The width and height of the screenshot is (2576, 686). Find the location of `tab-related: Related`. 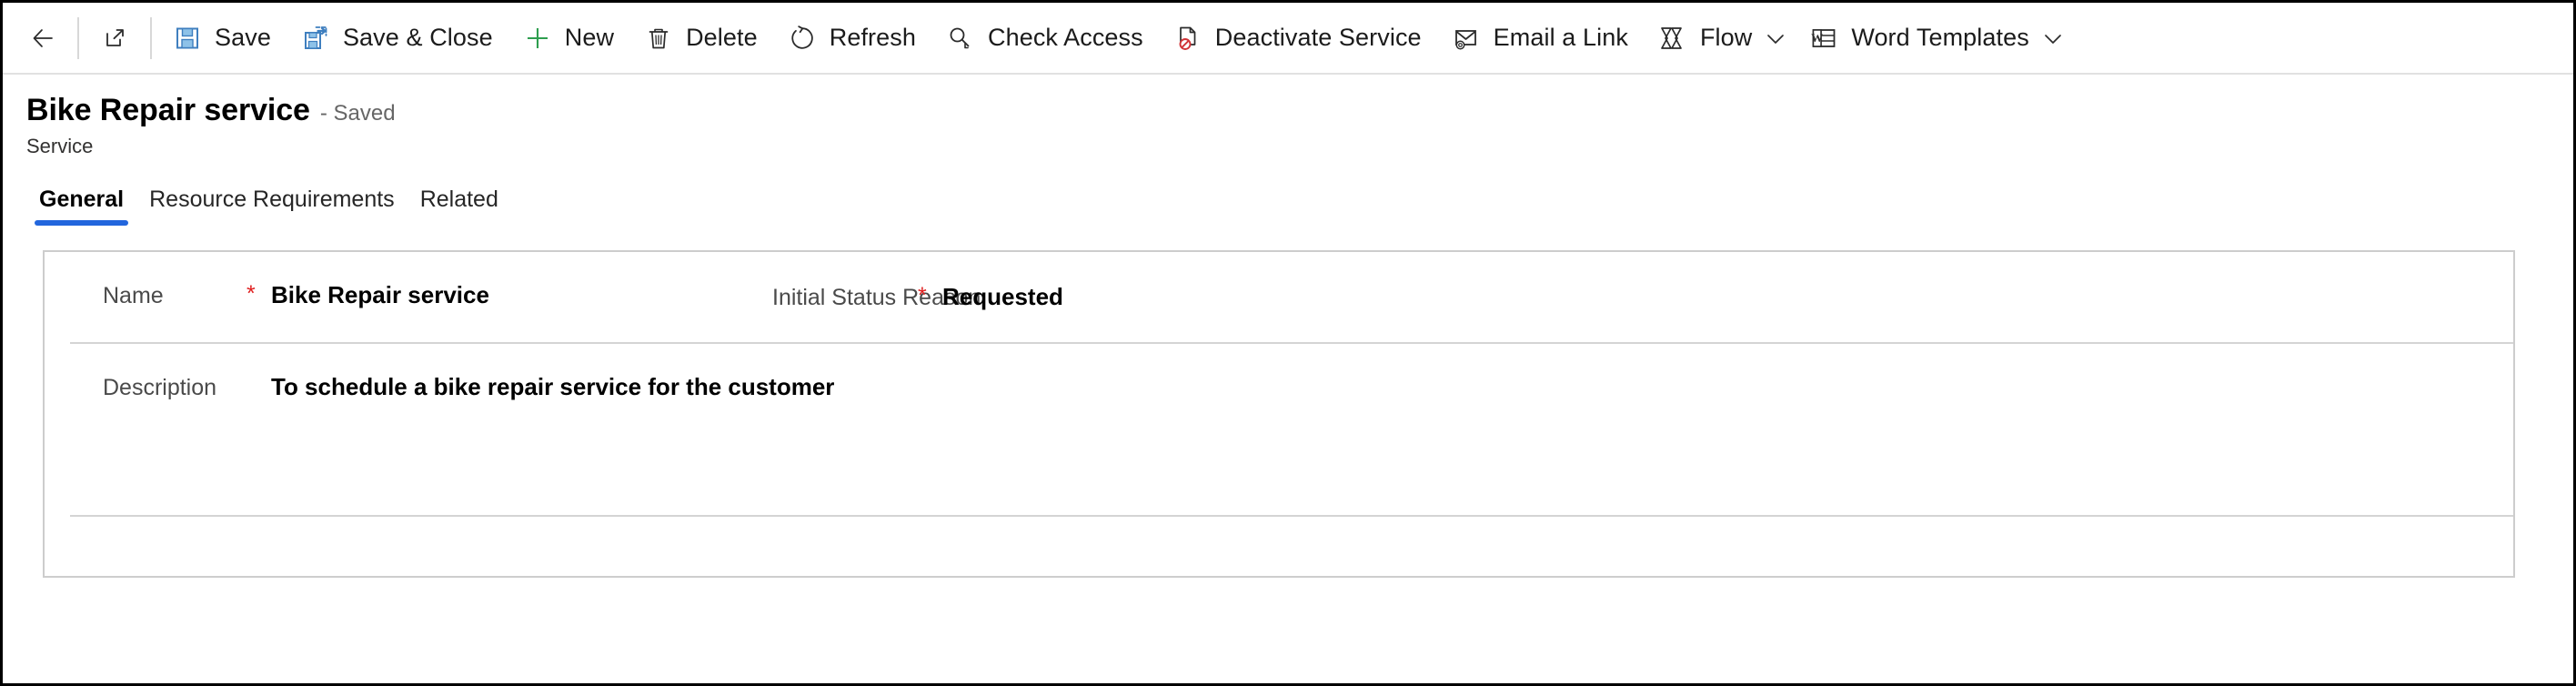

tab-related: Related is located at coordinates (459, 206).